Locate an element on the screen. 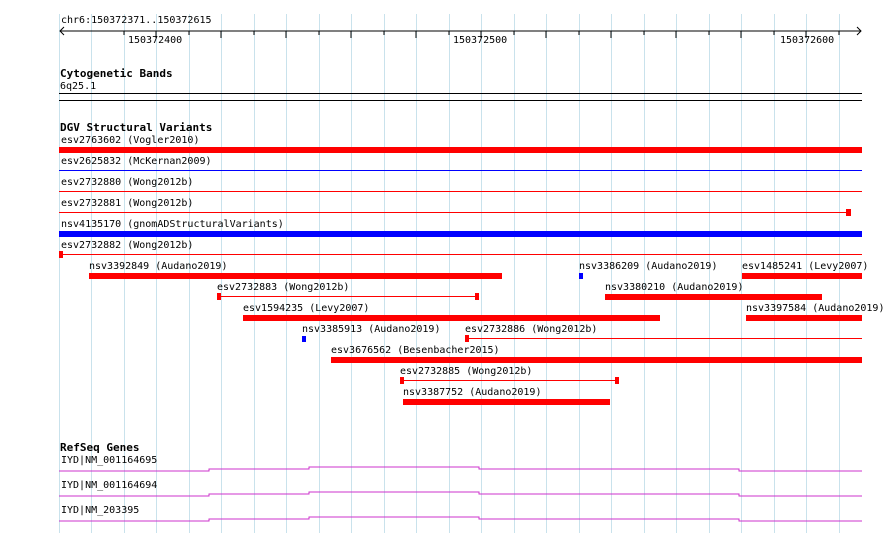  feature-label: esv2732885 (Wong2012b) is located at coordinates (466, 371).